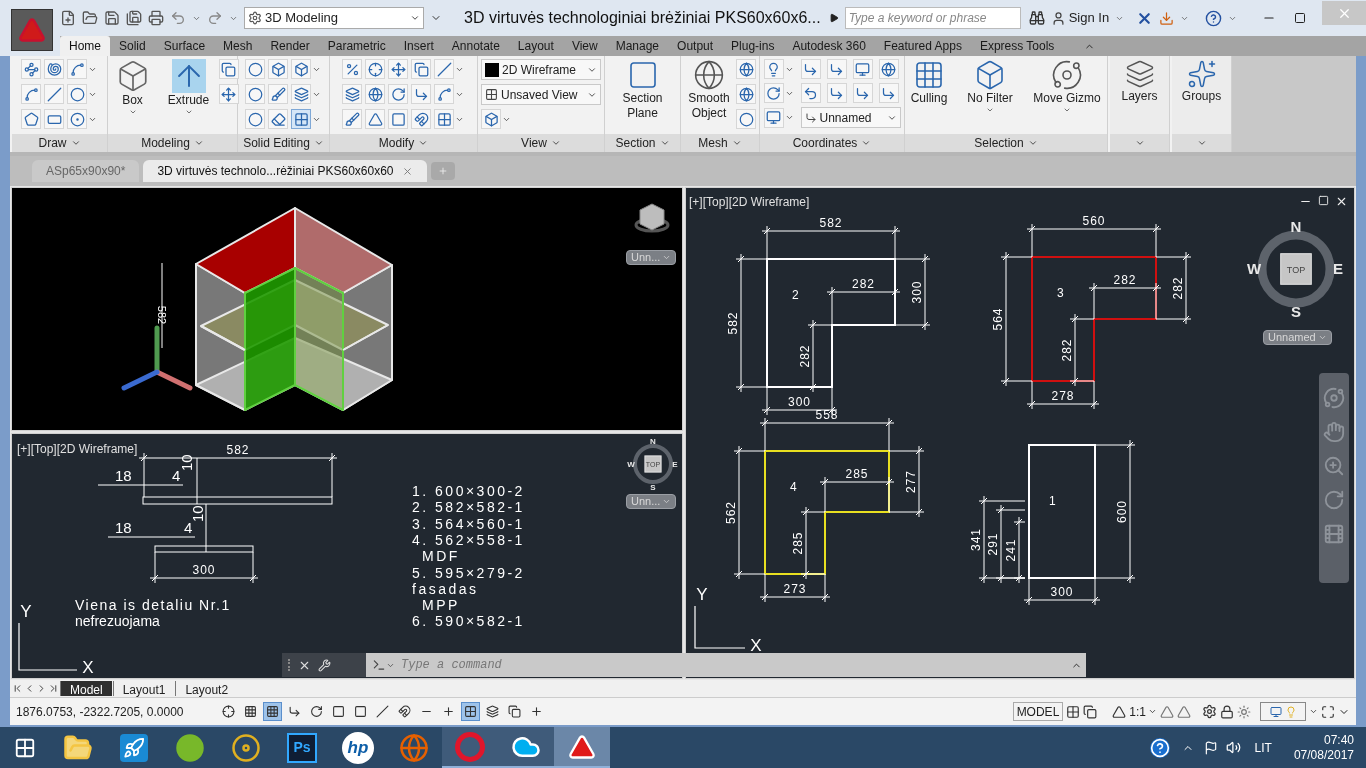 The width and height of the screenshot is (1366, 768). I want to click on panel-title: View, so click(534, 143).